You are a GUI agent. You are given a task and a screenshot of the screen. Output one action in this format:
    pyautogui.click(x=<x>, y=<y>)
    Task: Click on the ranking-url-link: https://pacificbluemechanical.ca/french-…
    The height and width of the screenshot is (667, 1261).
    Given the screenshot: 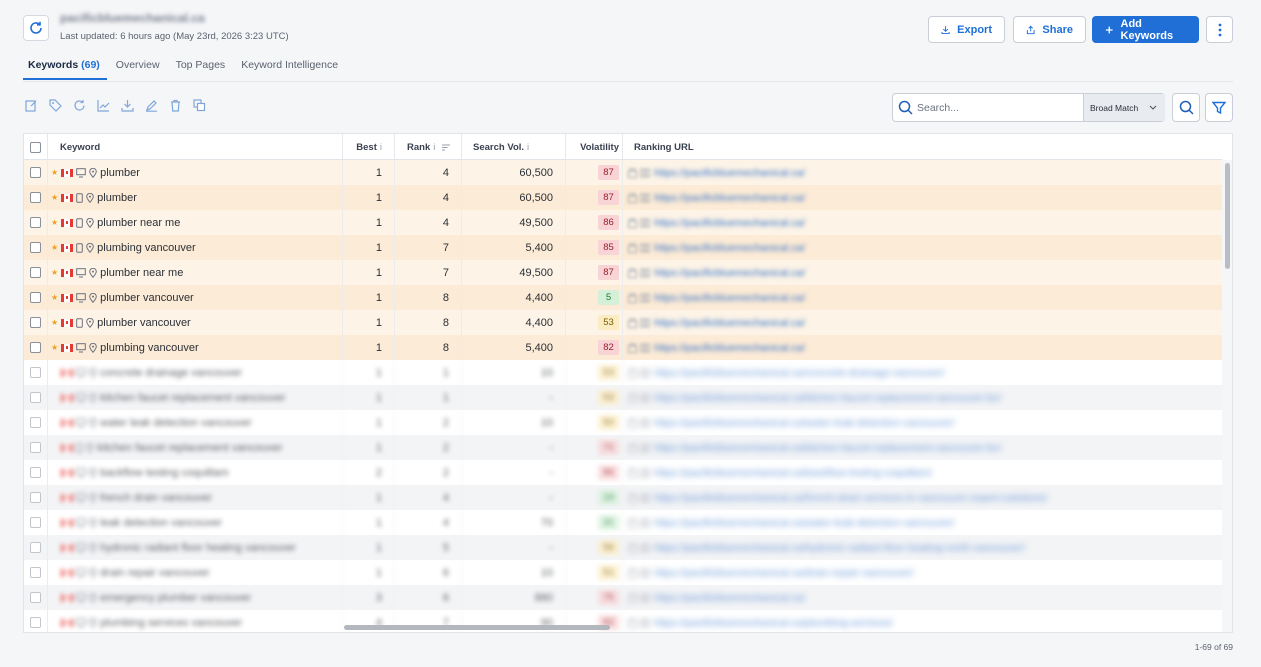 What is the action you would take?
    pyautogui.click(x=850, y=498)
    